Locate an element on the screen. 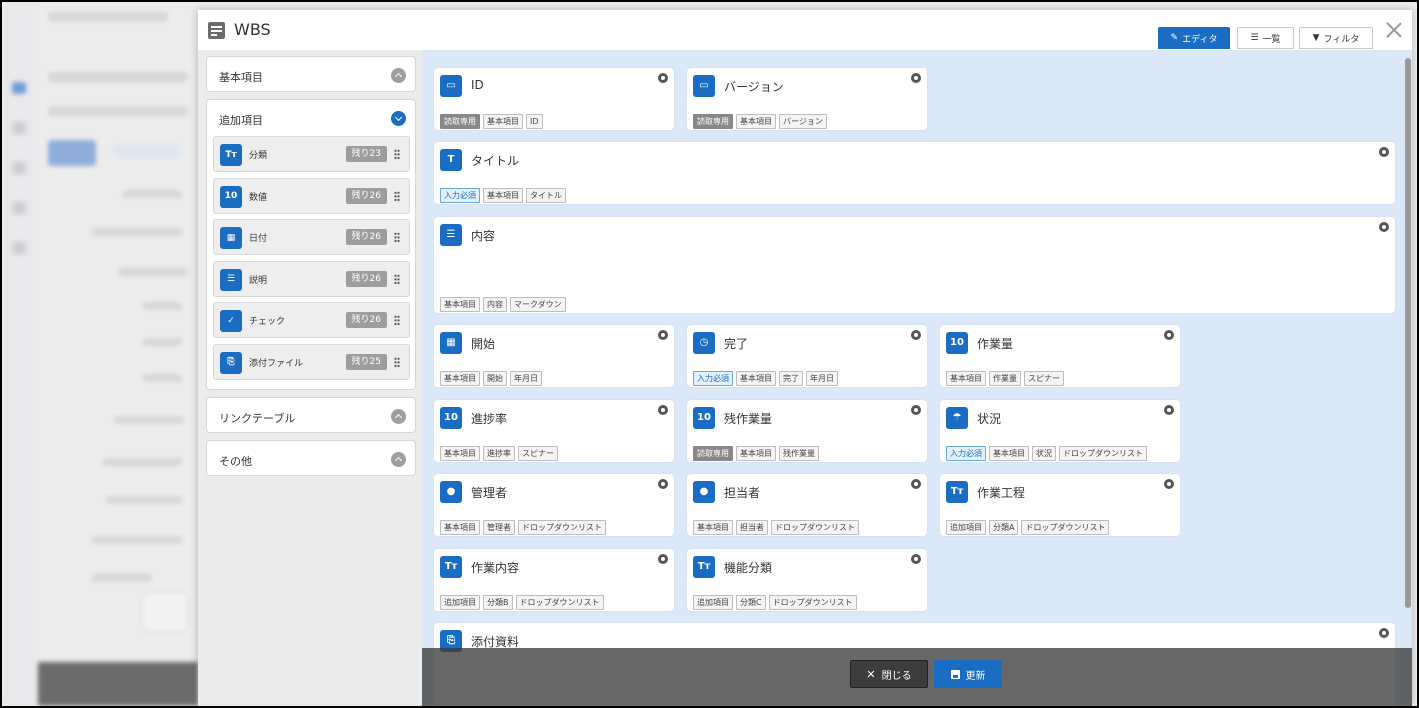 The width and height of the screenshot is (1419, 708). edit-icon: ✎ is located at coordinates (1174, 38).